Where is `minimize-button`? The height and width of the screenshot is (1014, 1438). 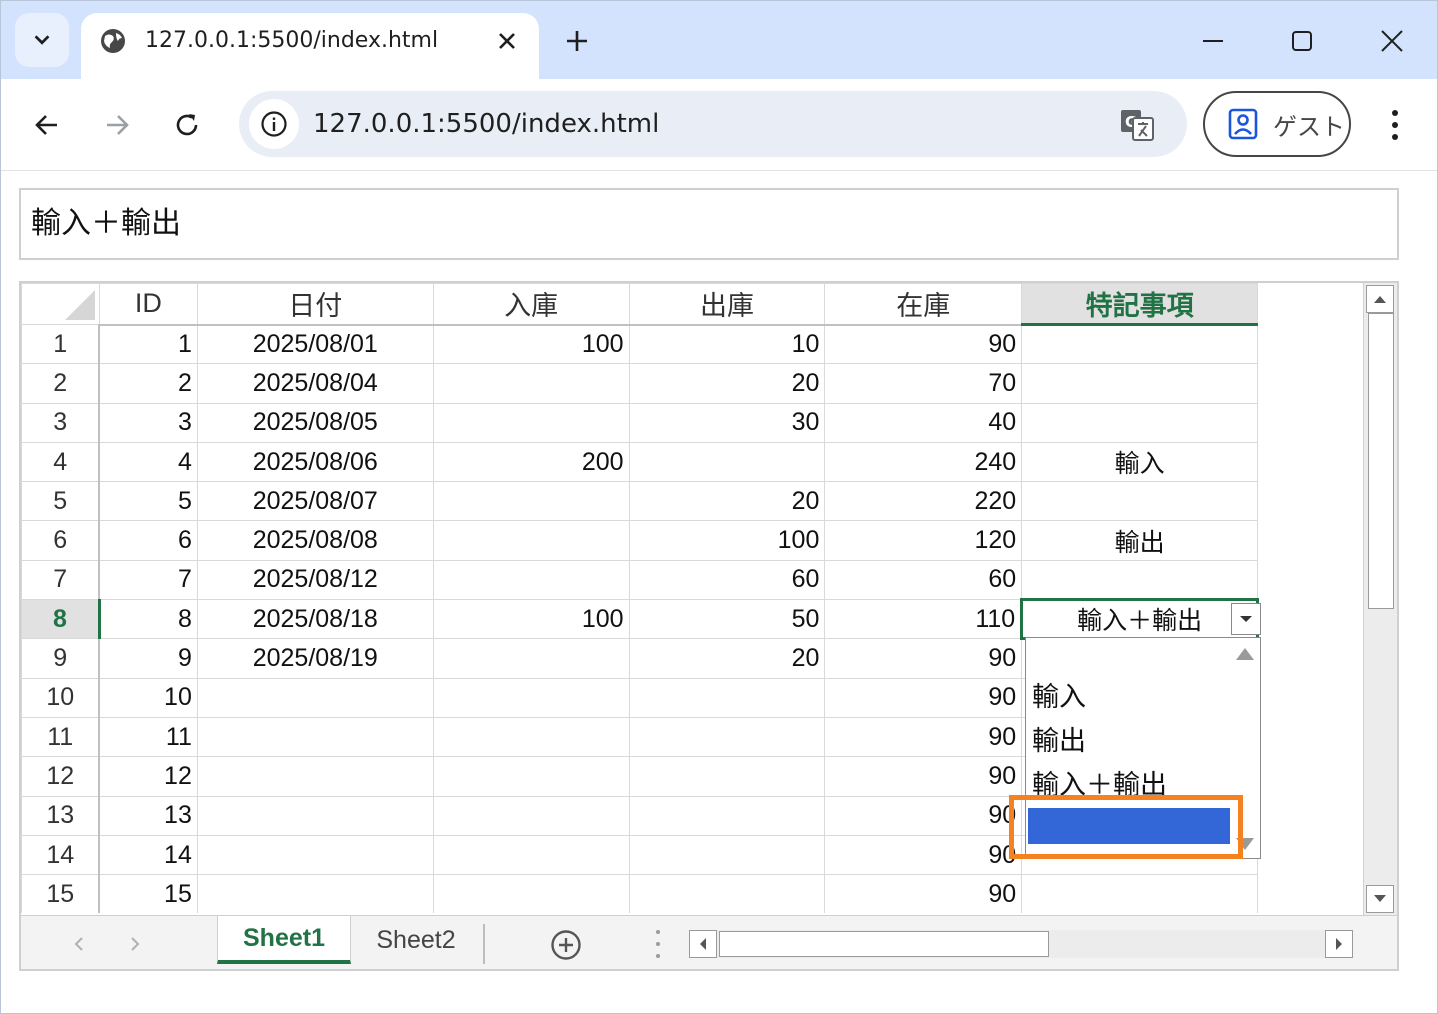
minimize-button is located at coordinates (1213, 41).